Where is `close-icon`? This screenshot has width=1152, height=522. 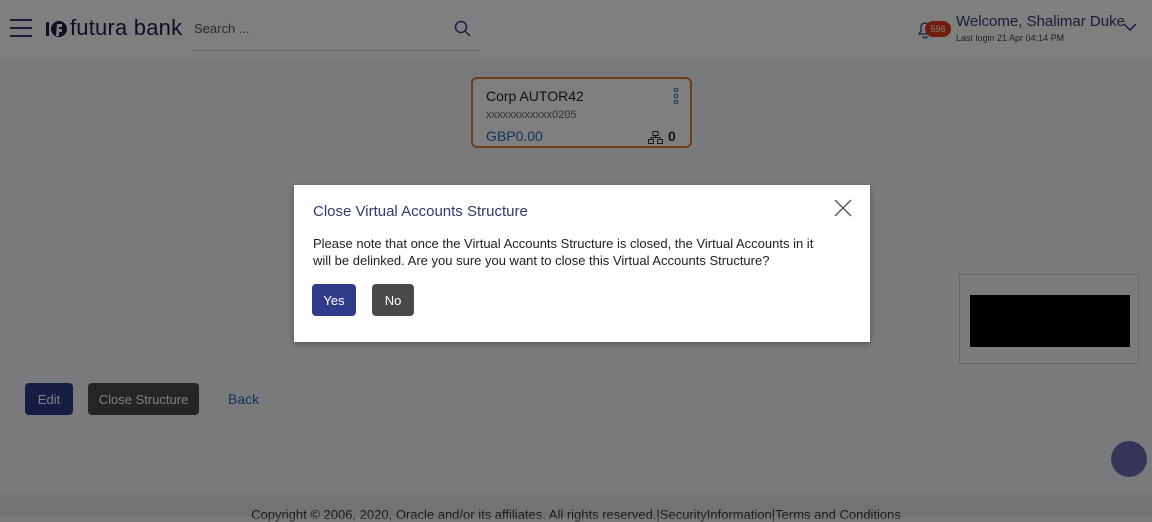
close-icon is located at coordinates (843, 208).